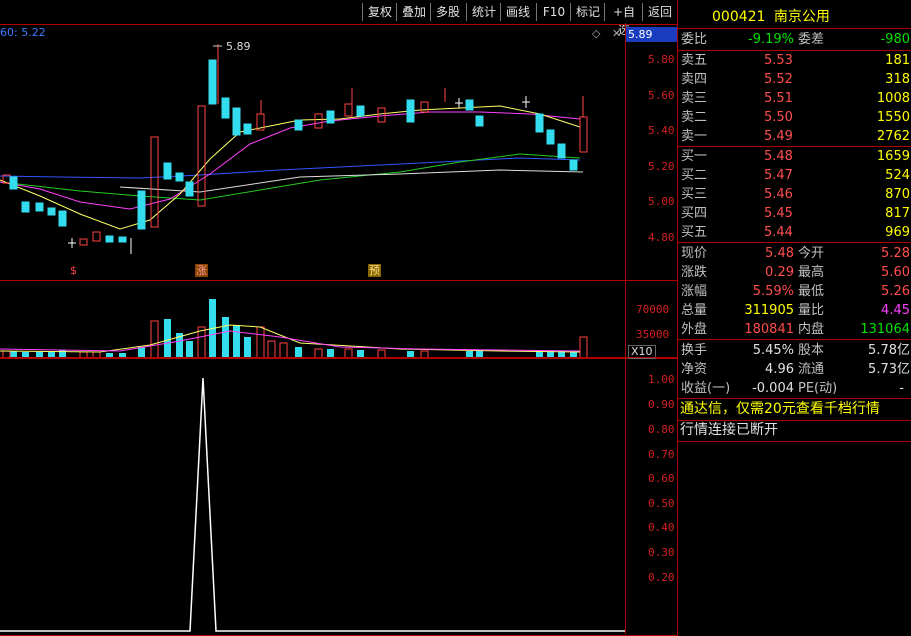 The width and height of the screenshot is (911, 636). I want to click on sell-price: 5.49, so click(778, 136).